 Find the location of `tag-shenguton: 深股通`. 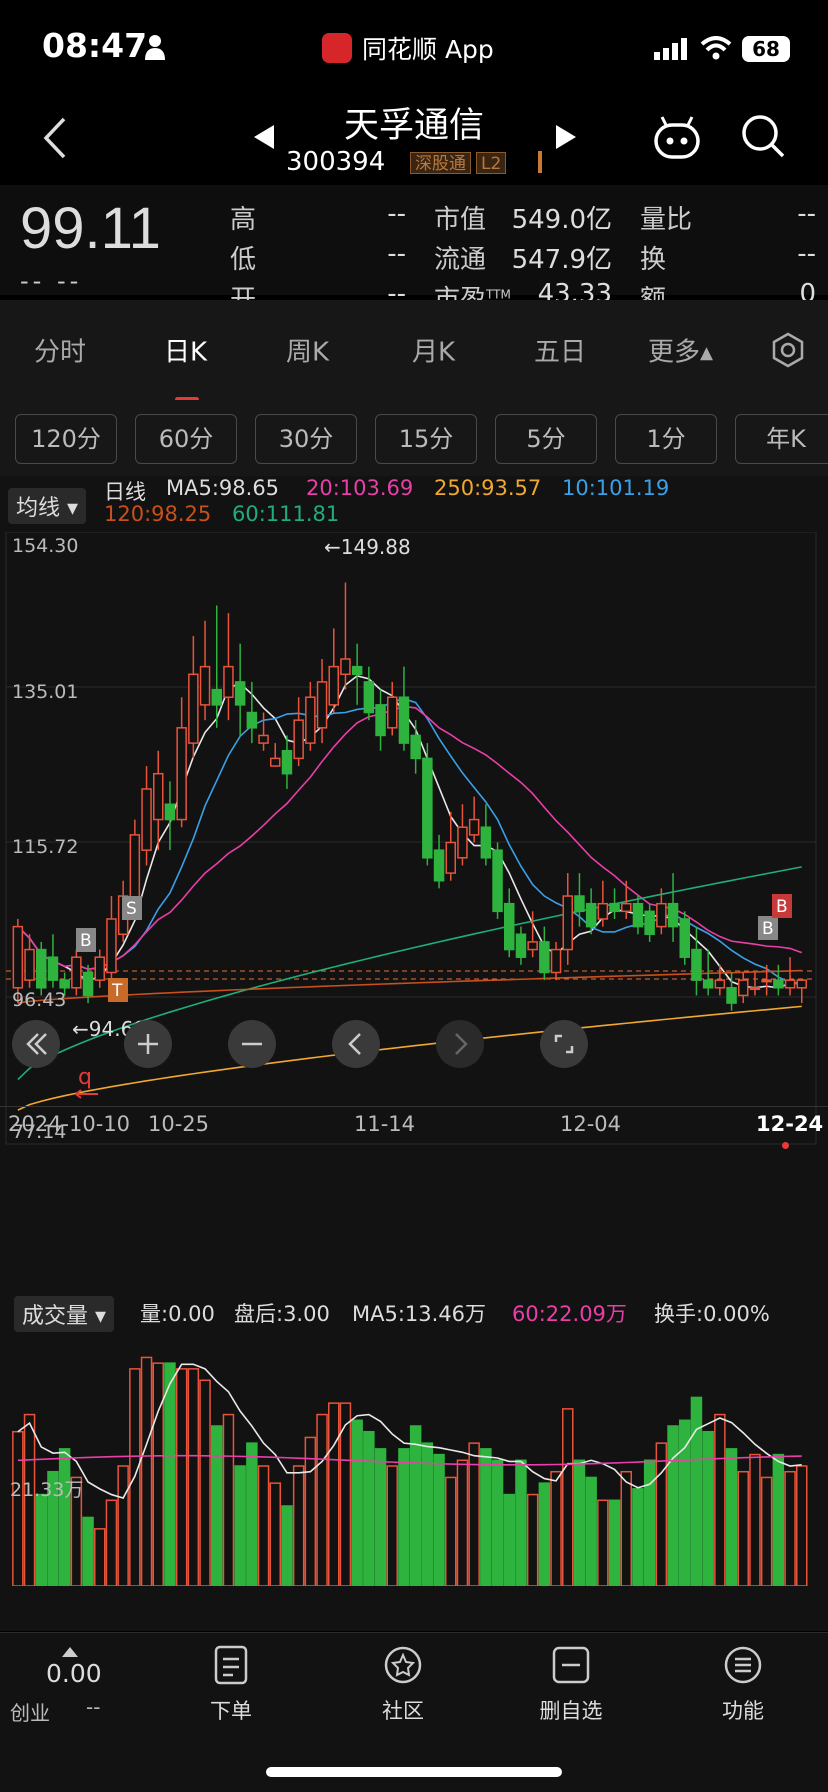

tag-shenguton: 深股通 is located at coordinates (440, 163).